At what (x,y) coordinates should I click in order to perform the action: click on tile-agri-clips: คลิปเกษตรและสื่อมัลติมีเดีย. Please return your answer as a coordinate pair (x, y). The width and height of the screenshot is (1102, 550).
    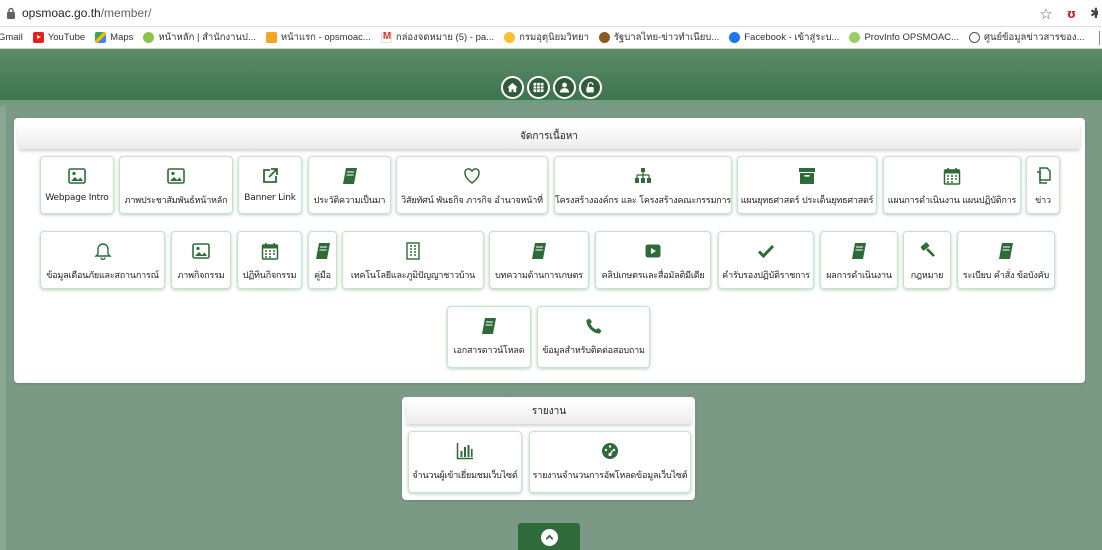
    Looking at the image, I should click on (653, 260).